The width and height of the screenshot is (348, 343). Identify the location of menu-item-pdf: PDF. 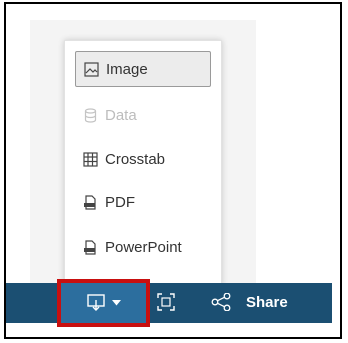
(143, 202).